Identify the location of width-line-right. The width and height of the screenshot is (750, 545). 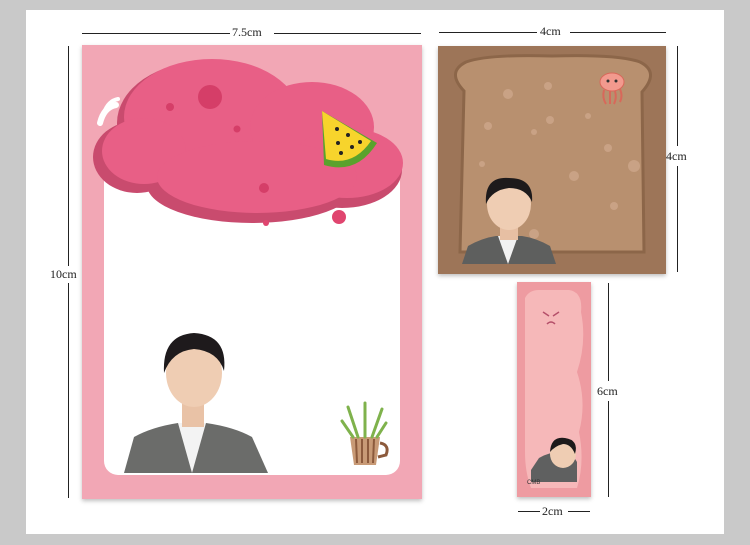
(347, 33).